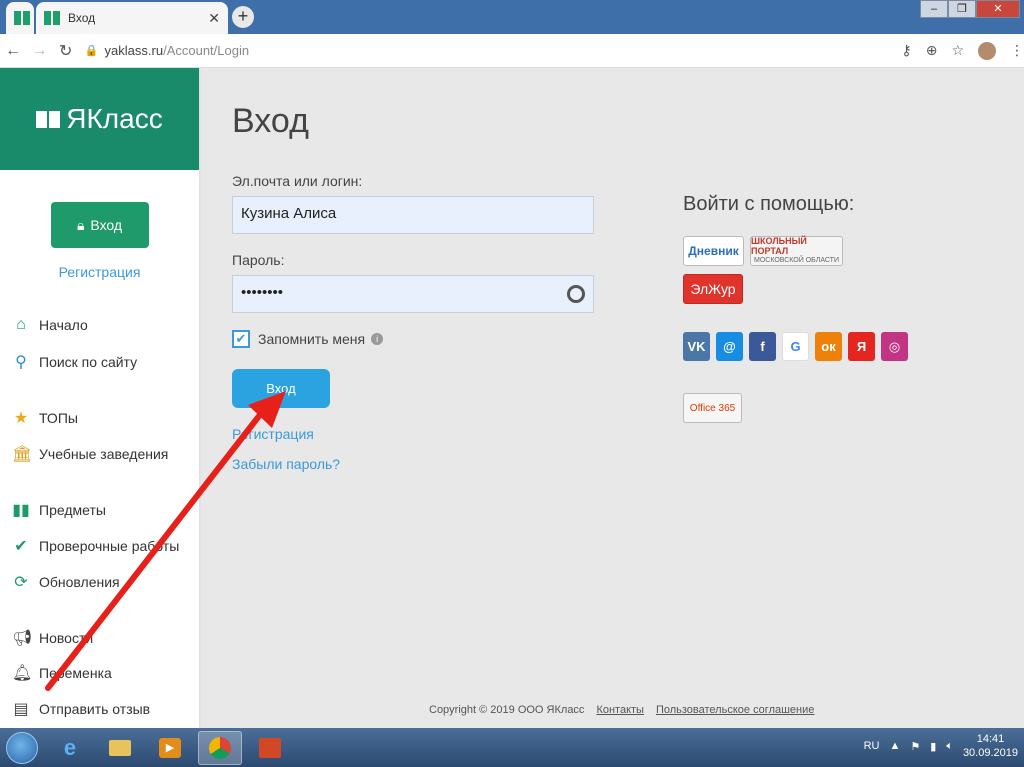  I want to click on media-player-icon: ▶, so click(170, 748).